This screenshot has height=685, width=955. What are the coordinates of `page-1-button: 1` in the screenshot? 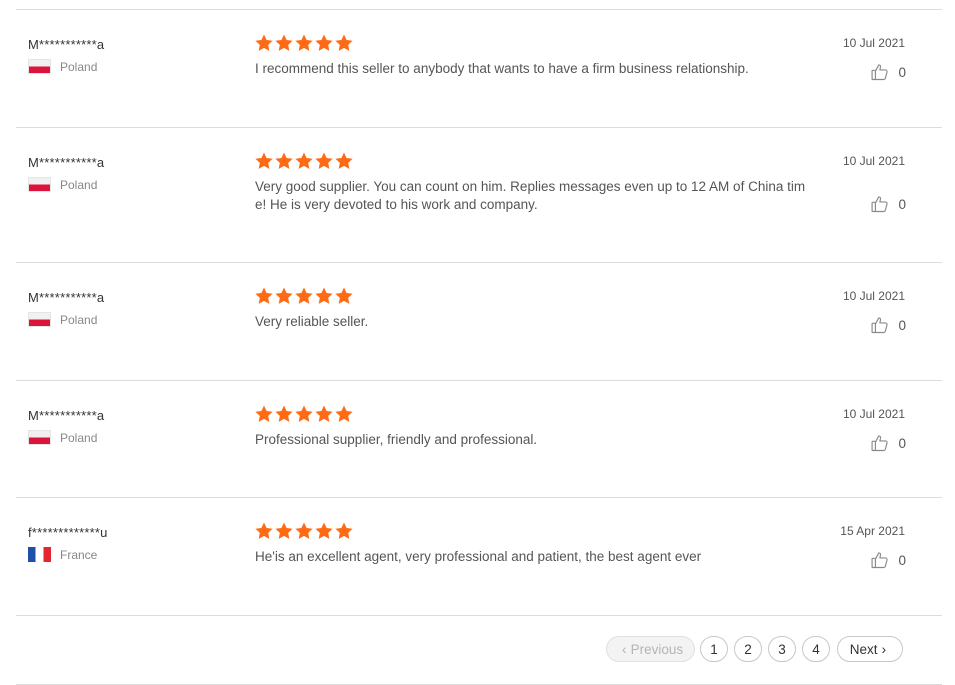 It's located at (714, 649).